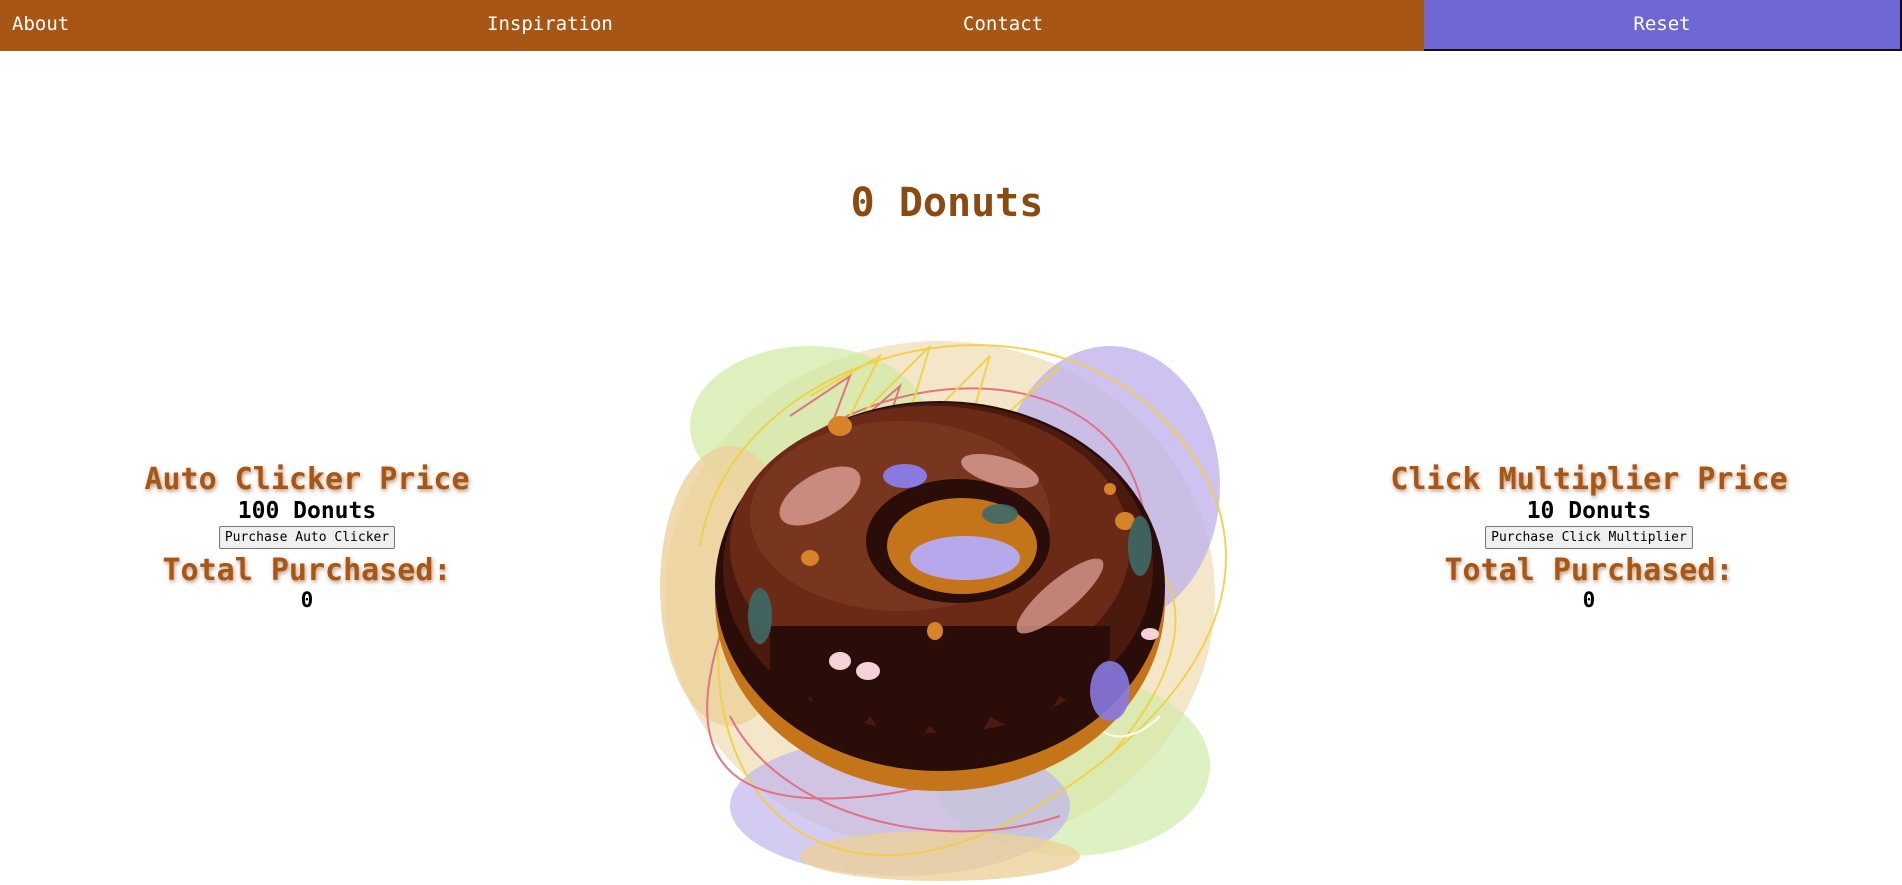 The image size is (1902, 885). What do you see at coordinates (1663, 25) in the screenshot?
I see `reset-button: Reset` at bounding box center [1663, 25].